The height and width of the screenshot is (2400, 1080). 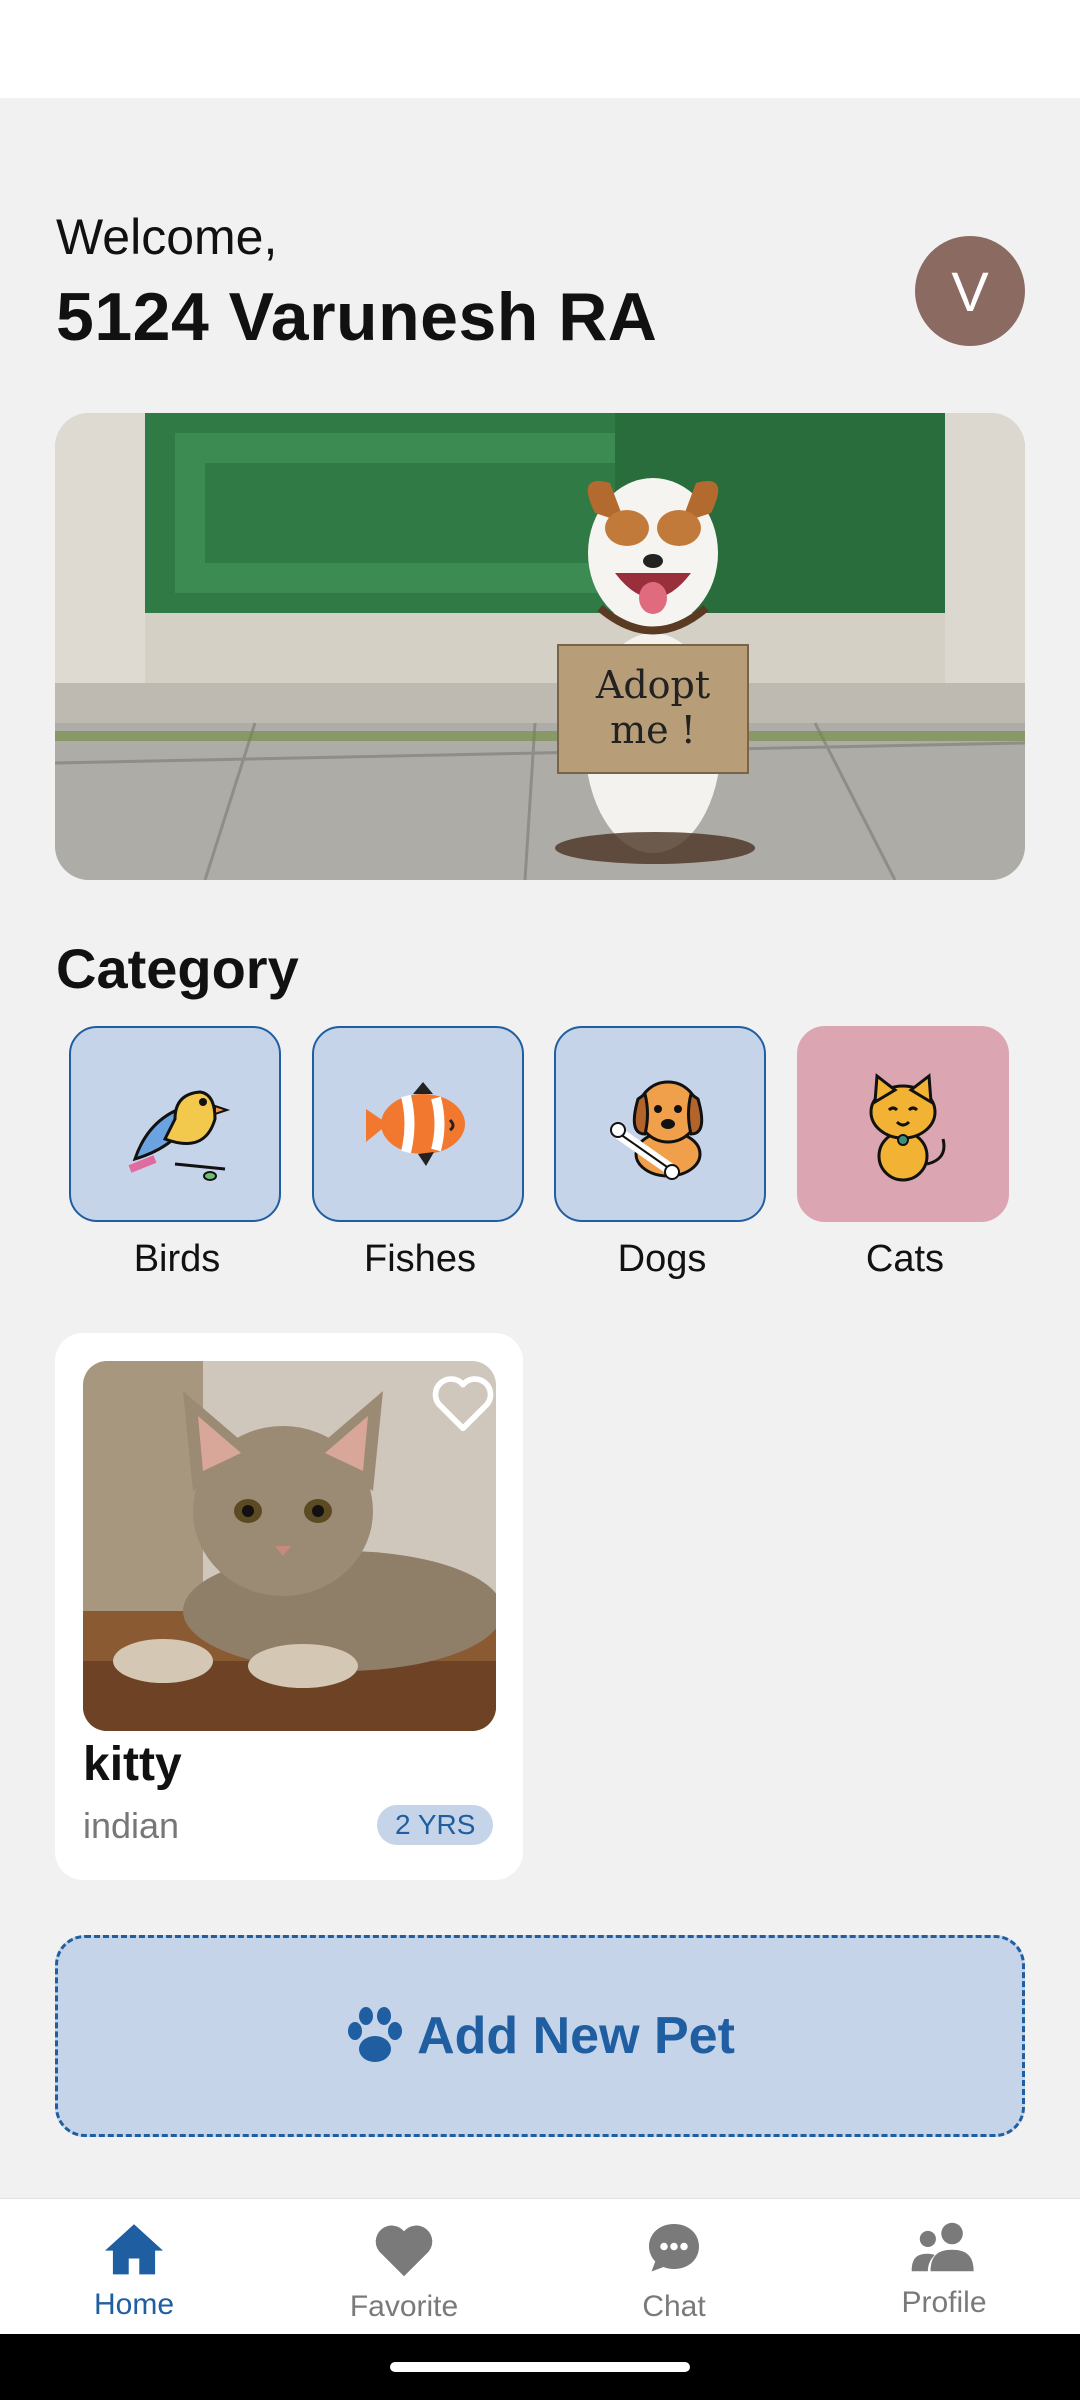 I want to click on add-new-pet-button: Add New Pet, so click(x=540, y=2036).